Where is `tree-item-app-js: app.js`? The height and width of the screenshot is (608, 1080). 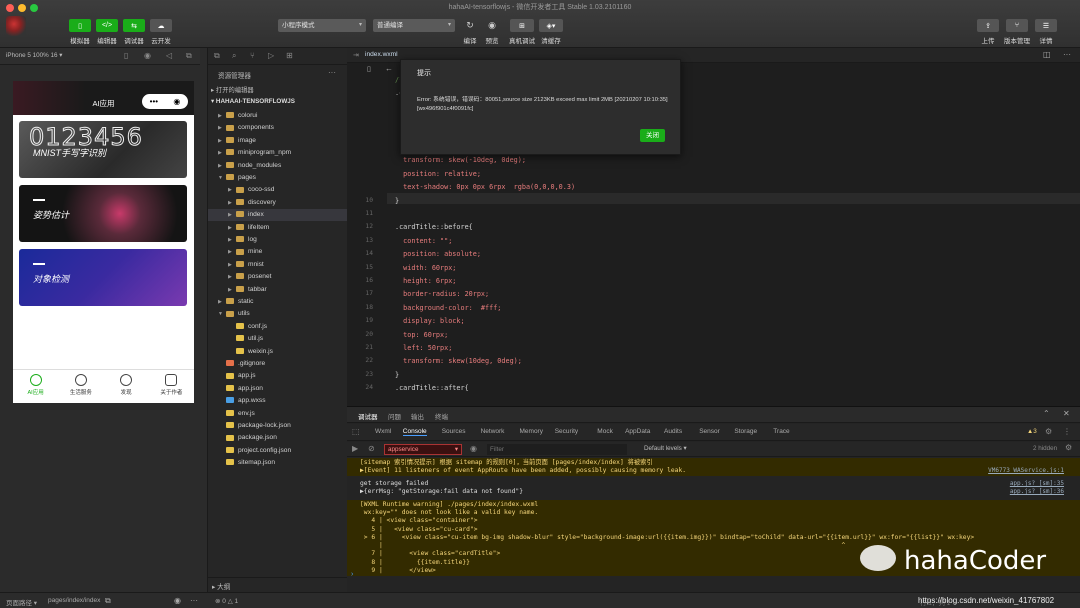 tree-item-app-js: app.js is located at coordinates (278, 376).